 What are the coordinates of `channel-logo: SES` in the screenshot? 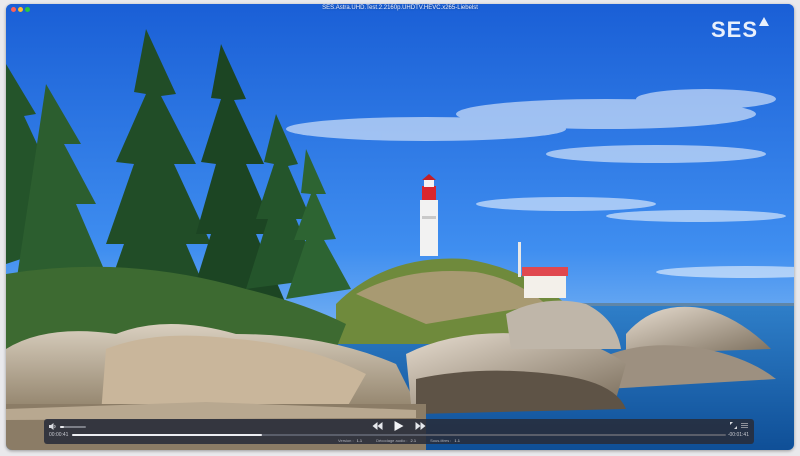 It's located at (740, 30).